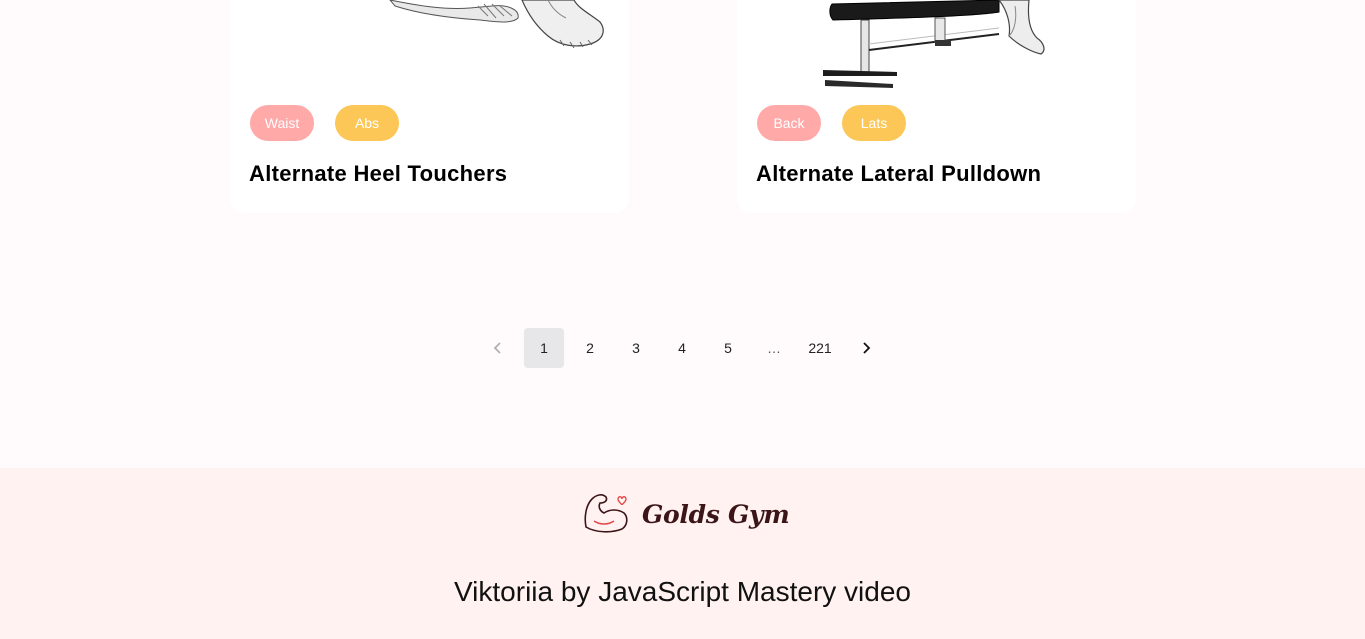  What do you see at coordinates (899, 173) in the screenshot?
I see `exercise-title: Alternate Lateral Pulldown` at bounding box center [899, 173].